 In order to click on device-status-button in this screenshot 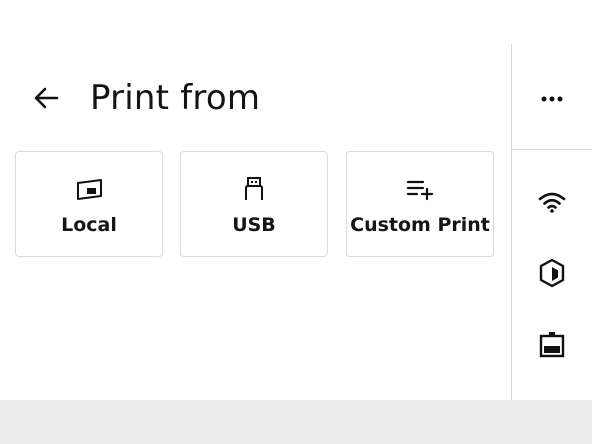, I will do `click(552, 347)`.